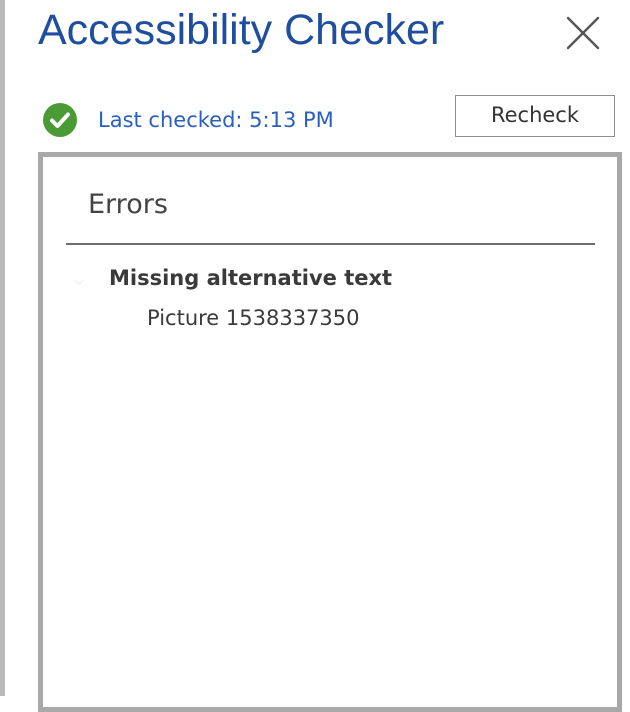  What do you see at coordinates (60, 120) in the screenshot?
I see `check-circle-icon` at bounding box center [60, 120].